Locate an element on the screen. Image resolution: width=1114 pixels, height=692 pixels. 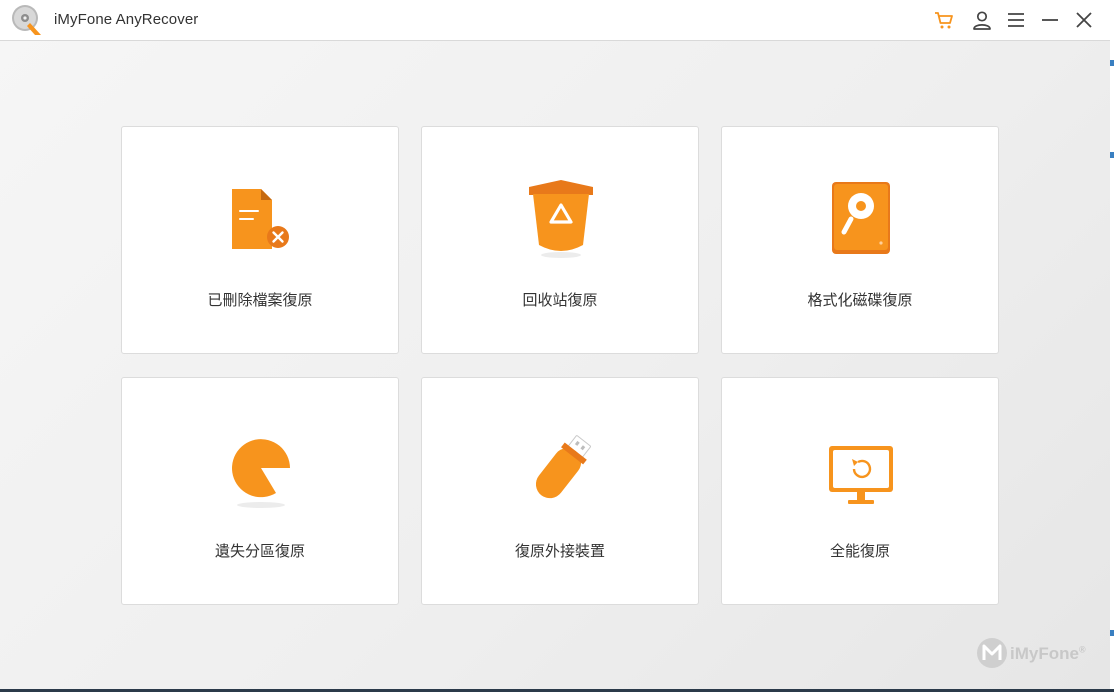
deleted-file-icon is located at coordinates (260, 219).